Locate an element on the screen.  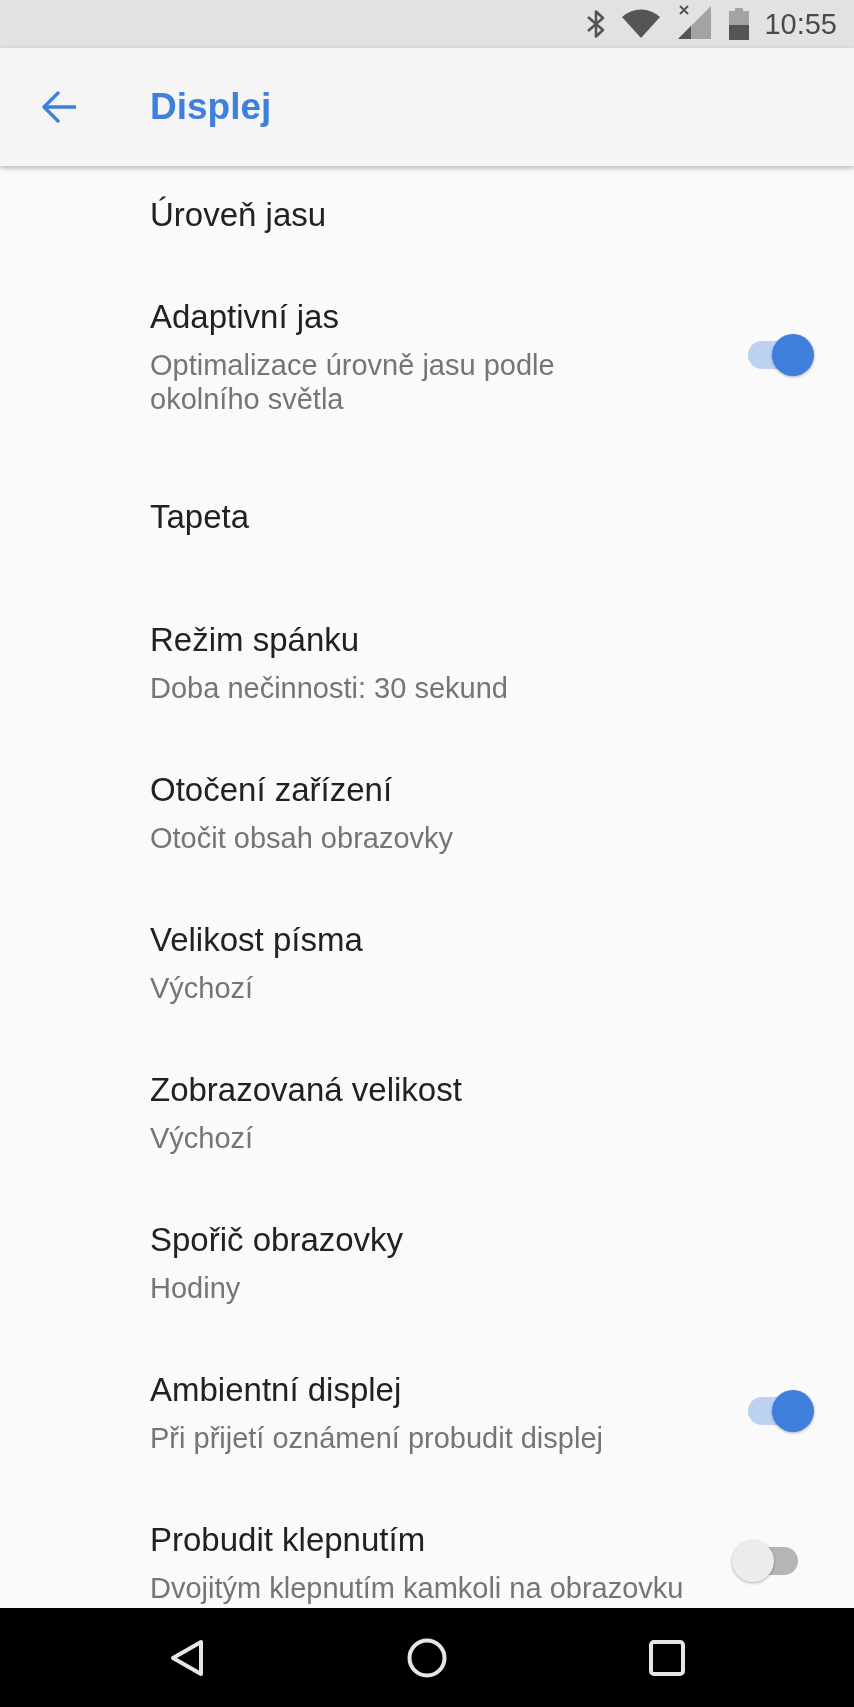
recents-icon is located at coordinates (667, 1657).